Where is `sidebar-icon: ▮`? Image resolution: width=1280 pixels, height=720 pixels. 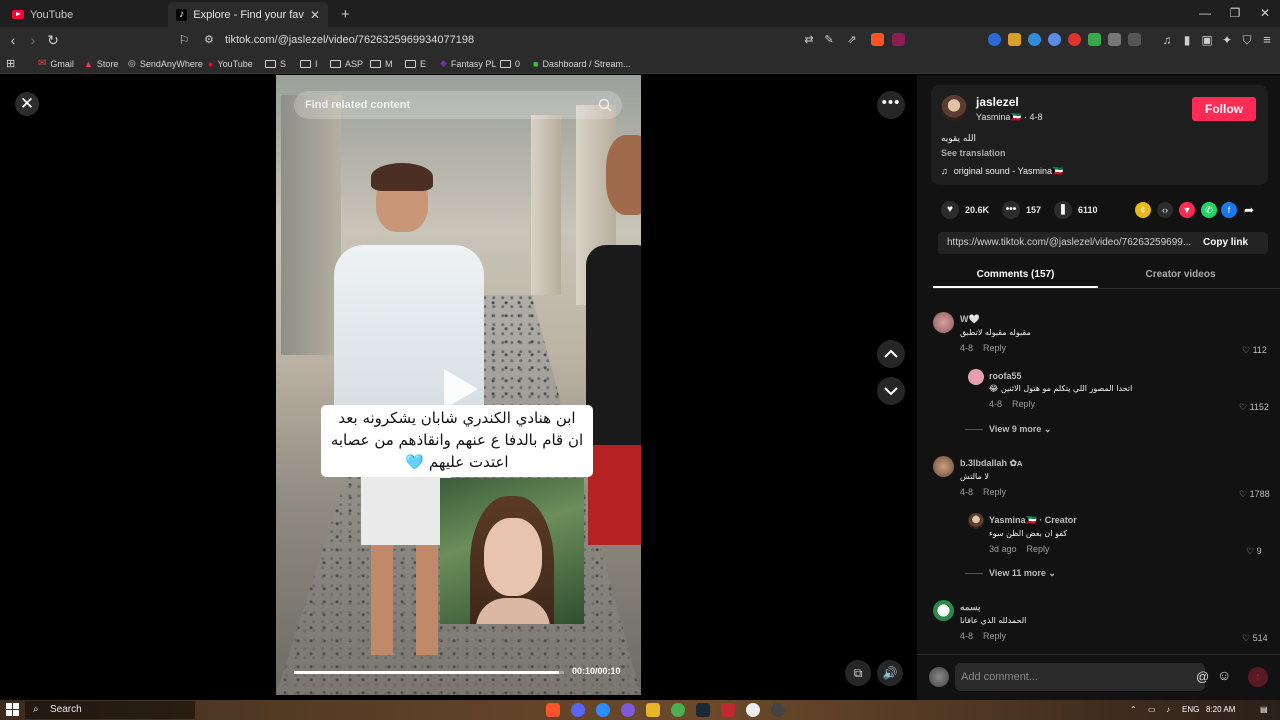
sidebar-icon: ▮ is located at coordinates (1187, 40).